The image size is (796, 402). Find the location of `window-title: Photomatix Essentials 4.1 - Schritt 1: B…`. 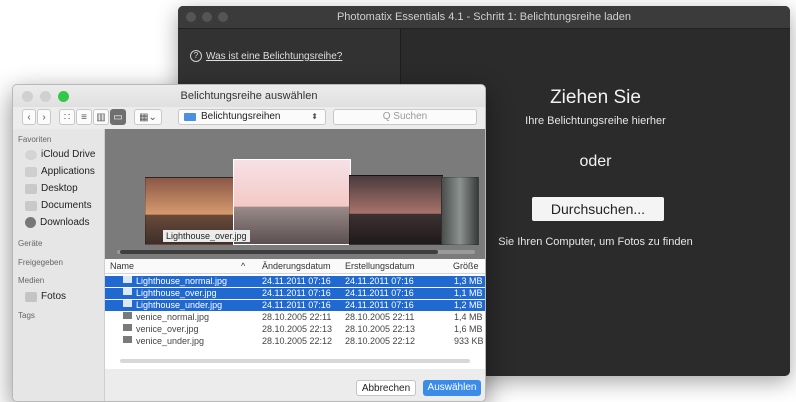

window-title: Photomatix Essentials 4.1 - Schritt 1: B… is located at coordinates (484, 17).